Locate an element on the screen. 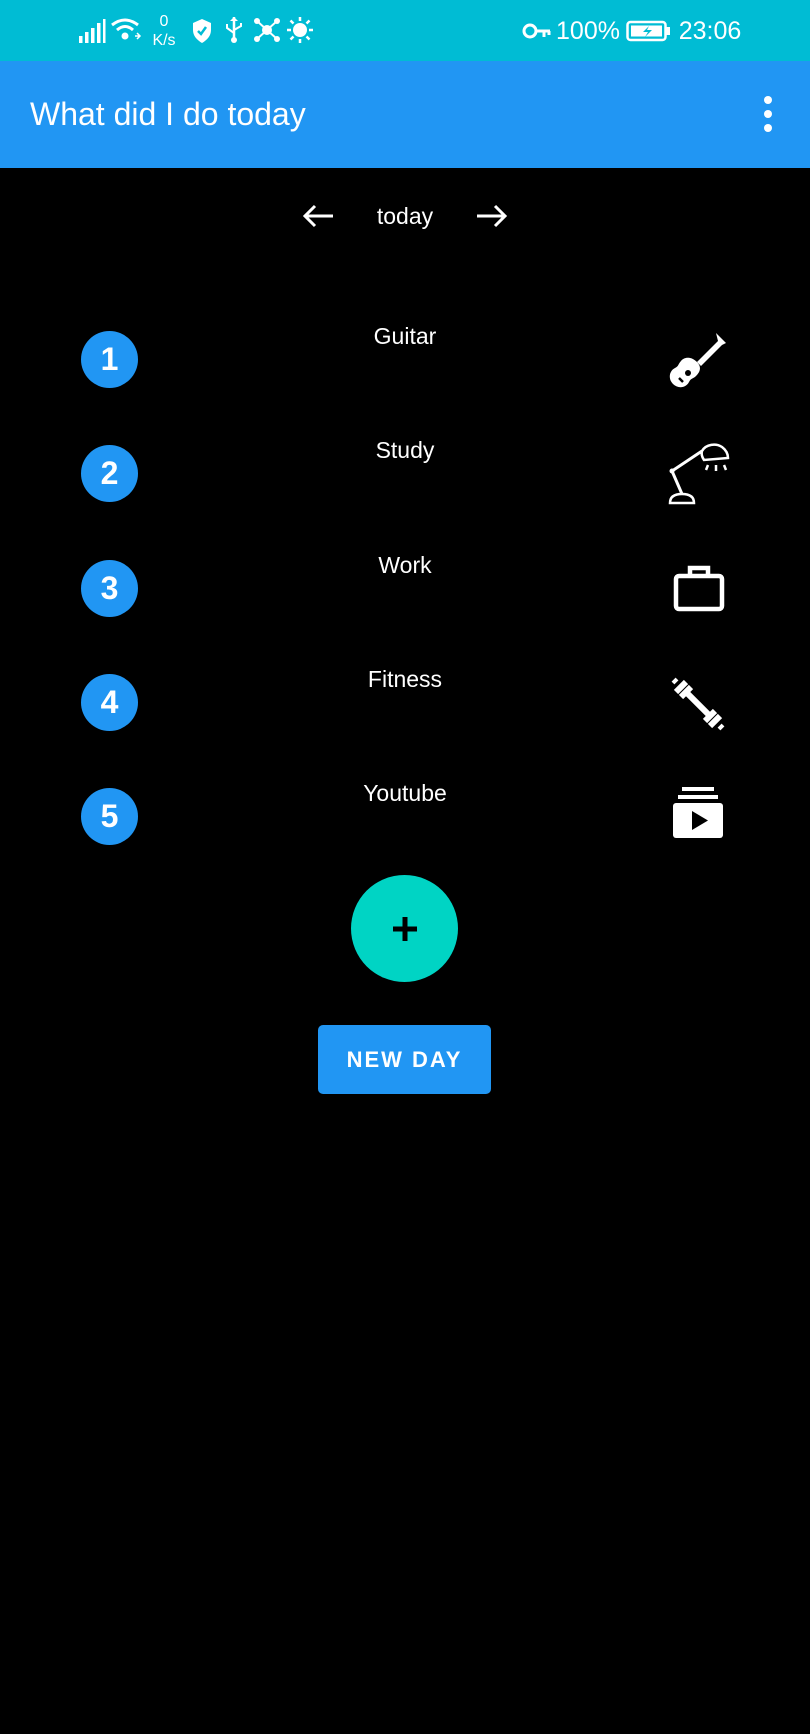 The width and height of the screenshot is (810, 1734). app-bar: What did I do today is located at coordinates (405, 114).